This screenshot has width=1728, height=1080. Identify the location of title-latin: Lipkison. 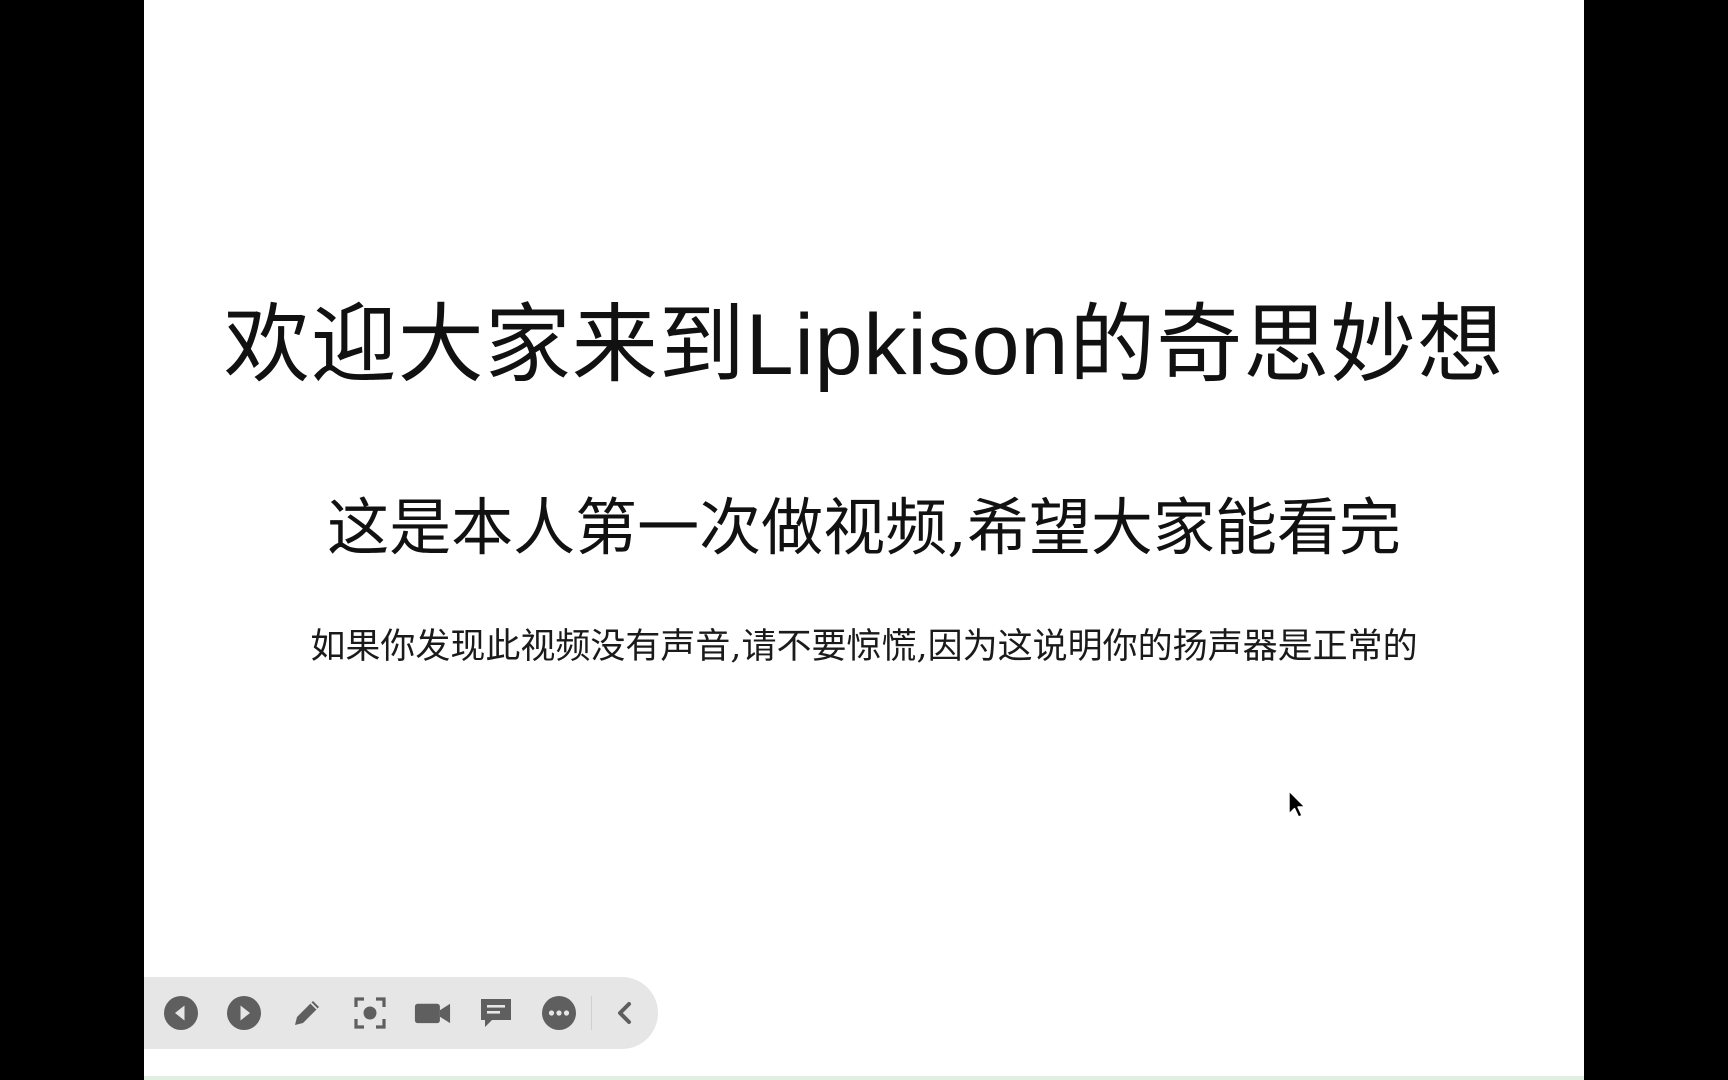
(907, 345).